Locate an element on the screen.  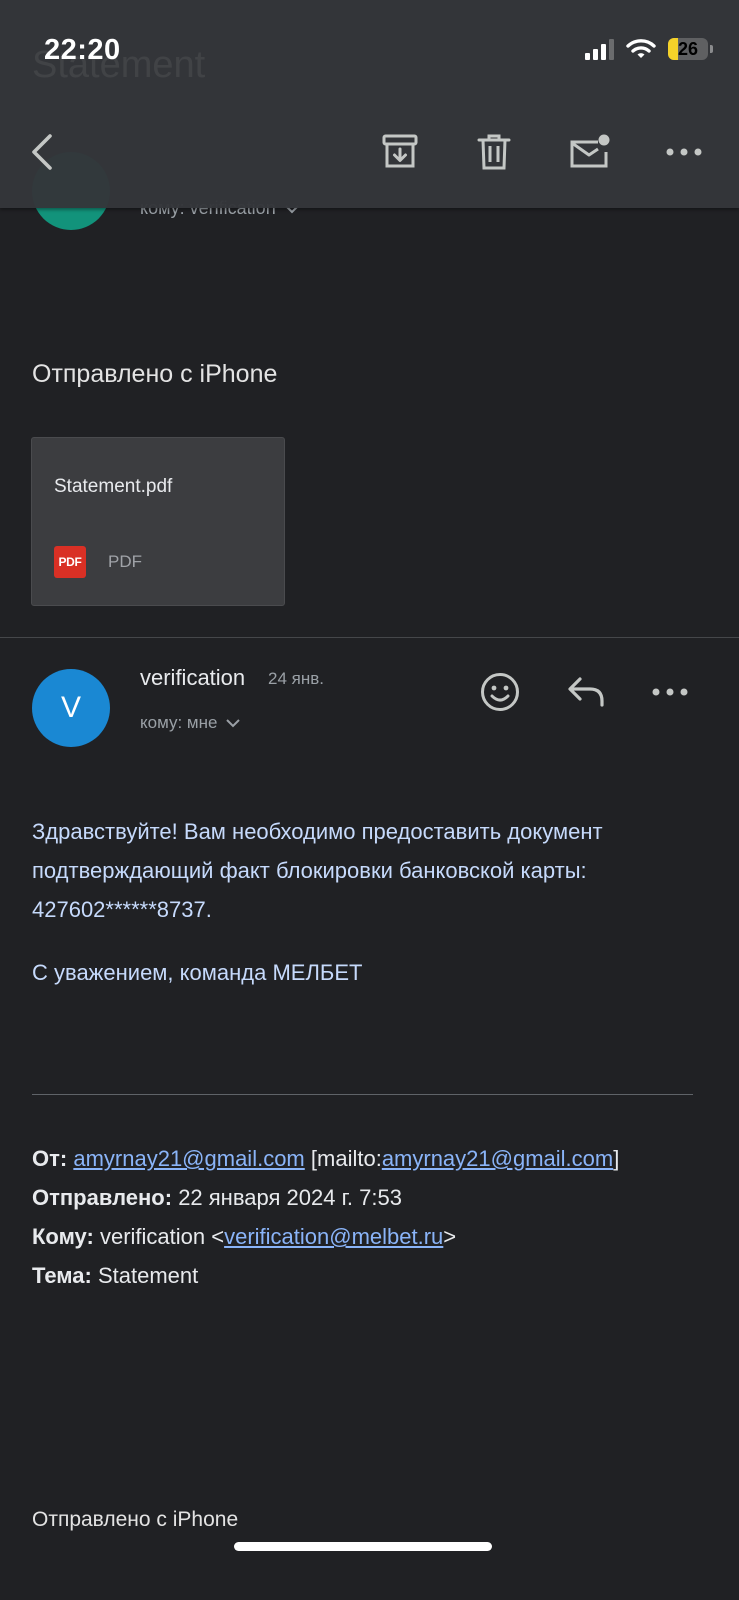
archive-button is located at coordinates (400, 152).